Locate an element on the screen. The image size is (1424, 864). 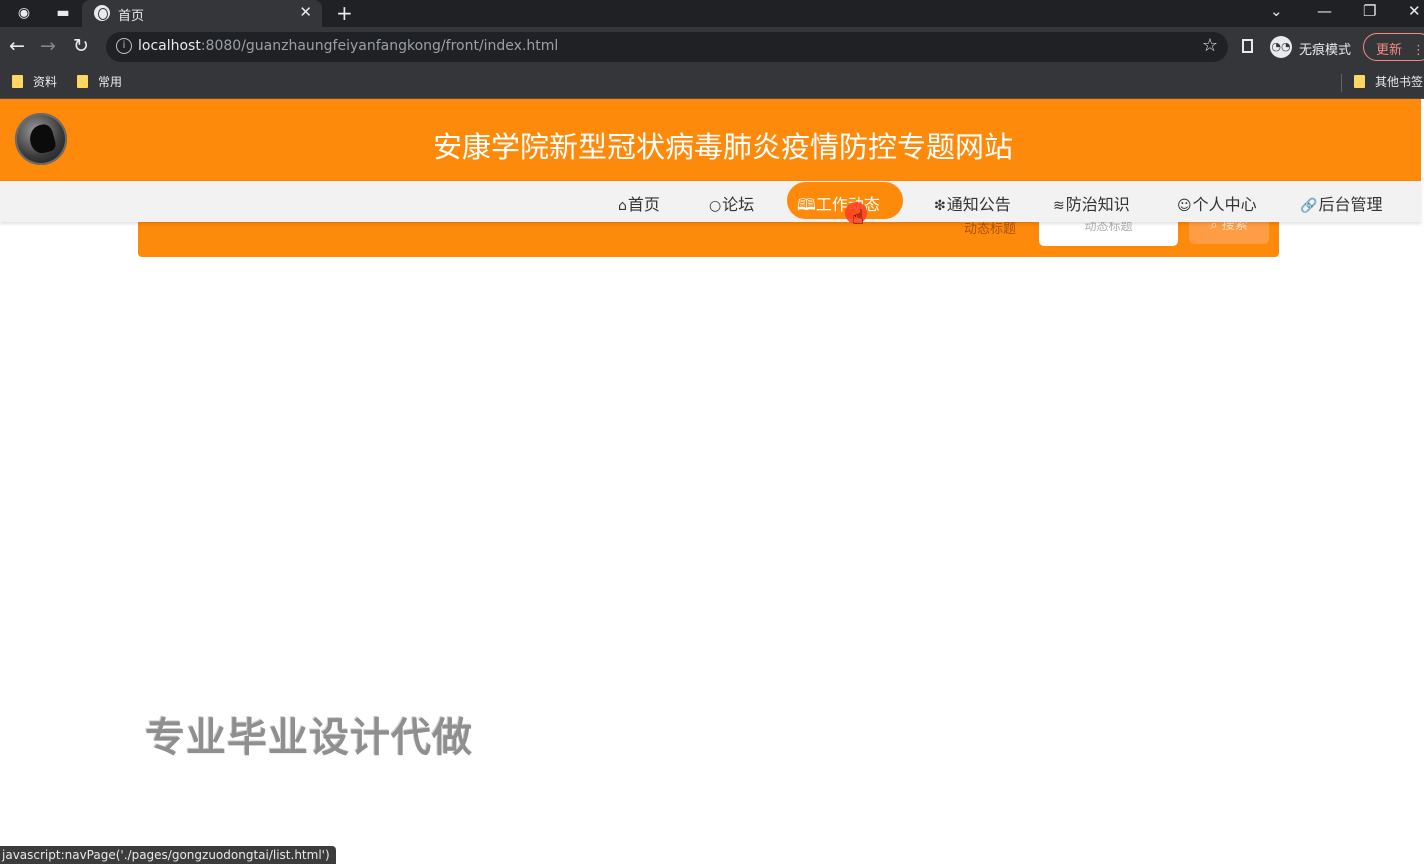
hand-pointer-icon: ☝ is located at coordinates (858, 217).